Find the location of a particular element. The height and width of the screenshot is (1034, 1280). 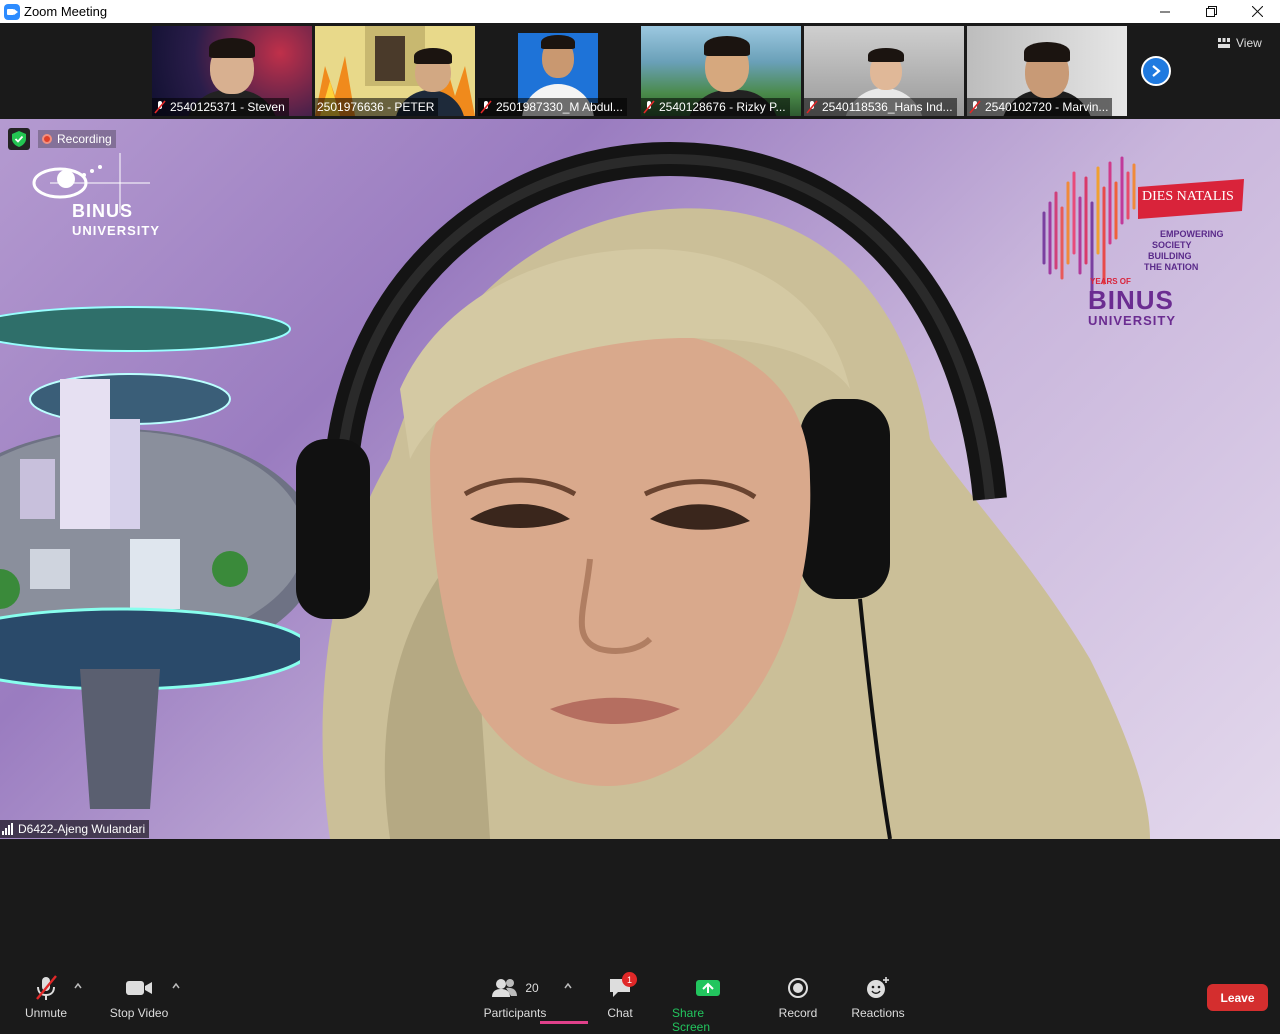

stop-video-label: Stop Video is located at coordinates (139, 1013).